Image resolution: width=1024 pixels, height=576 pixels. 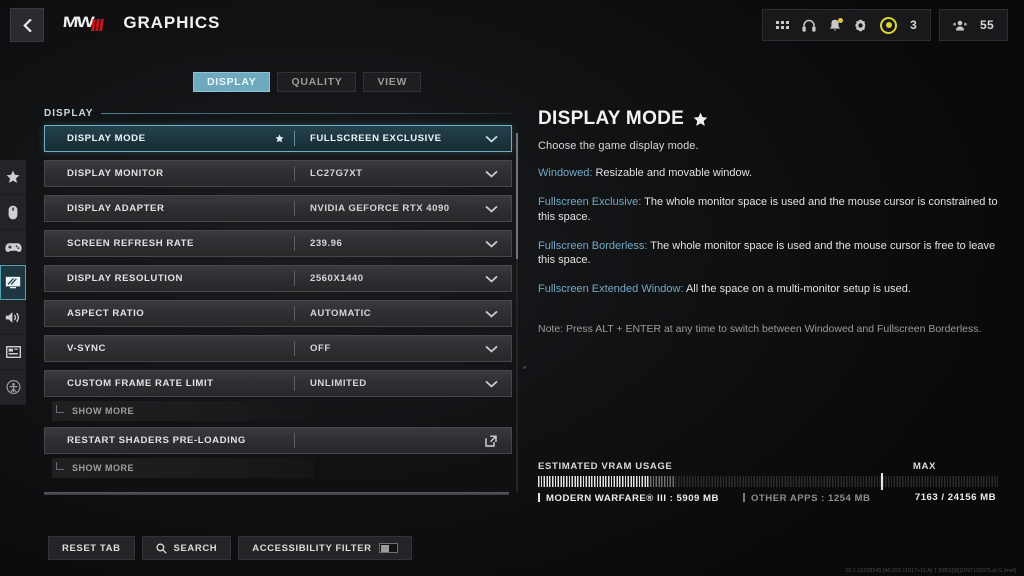 I want to click on cod-points-value: 3, so click(x=914, y=25).